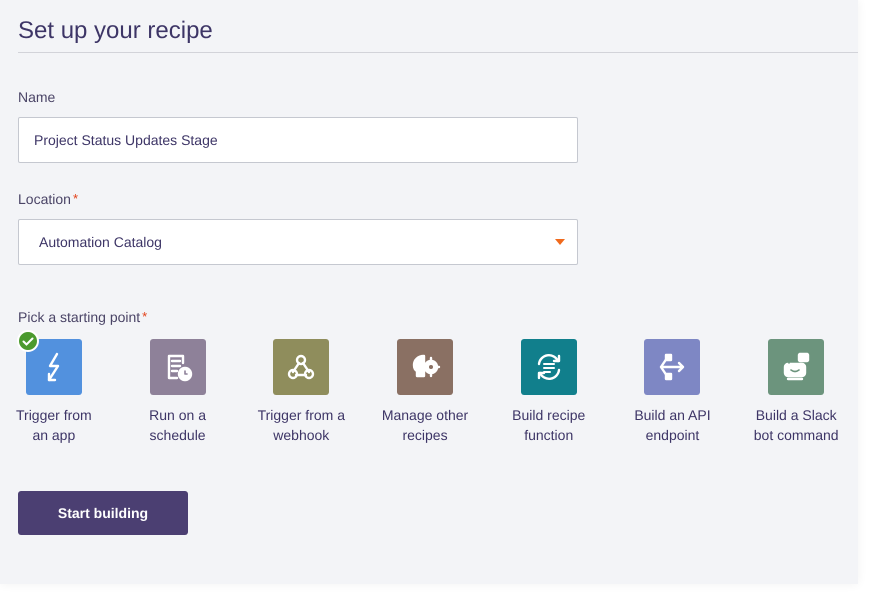 The height and width of the screenshot is (596, 872). What do you see at coordinates (54, 425) in the screenshot?
I see `tile-label: Trigger from an app` at bounding box center [54, 425].